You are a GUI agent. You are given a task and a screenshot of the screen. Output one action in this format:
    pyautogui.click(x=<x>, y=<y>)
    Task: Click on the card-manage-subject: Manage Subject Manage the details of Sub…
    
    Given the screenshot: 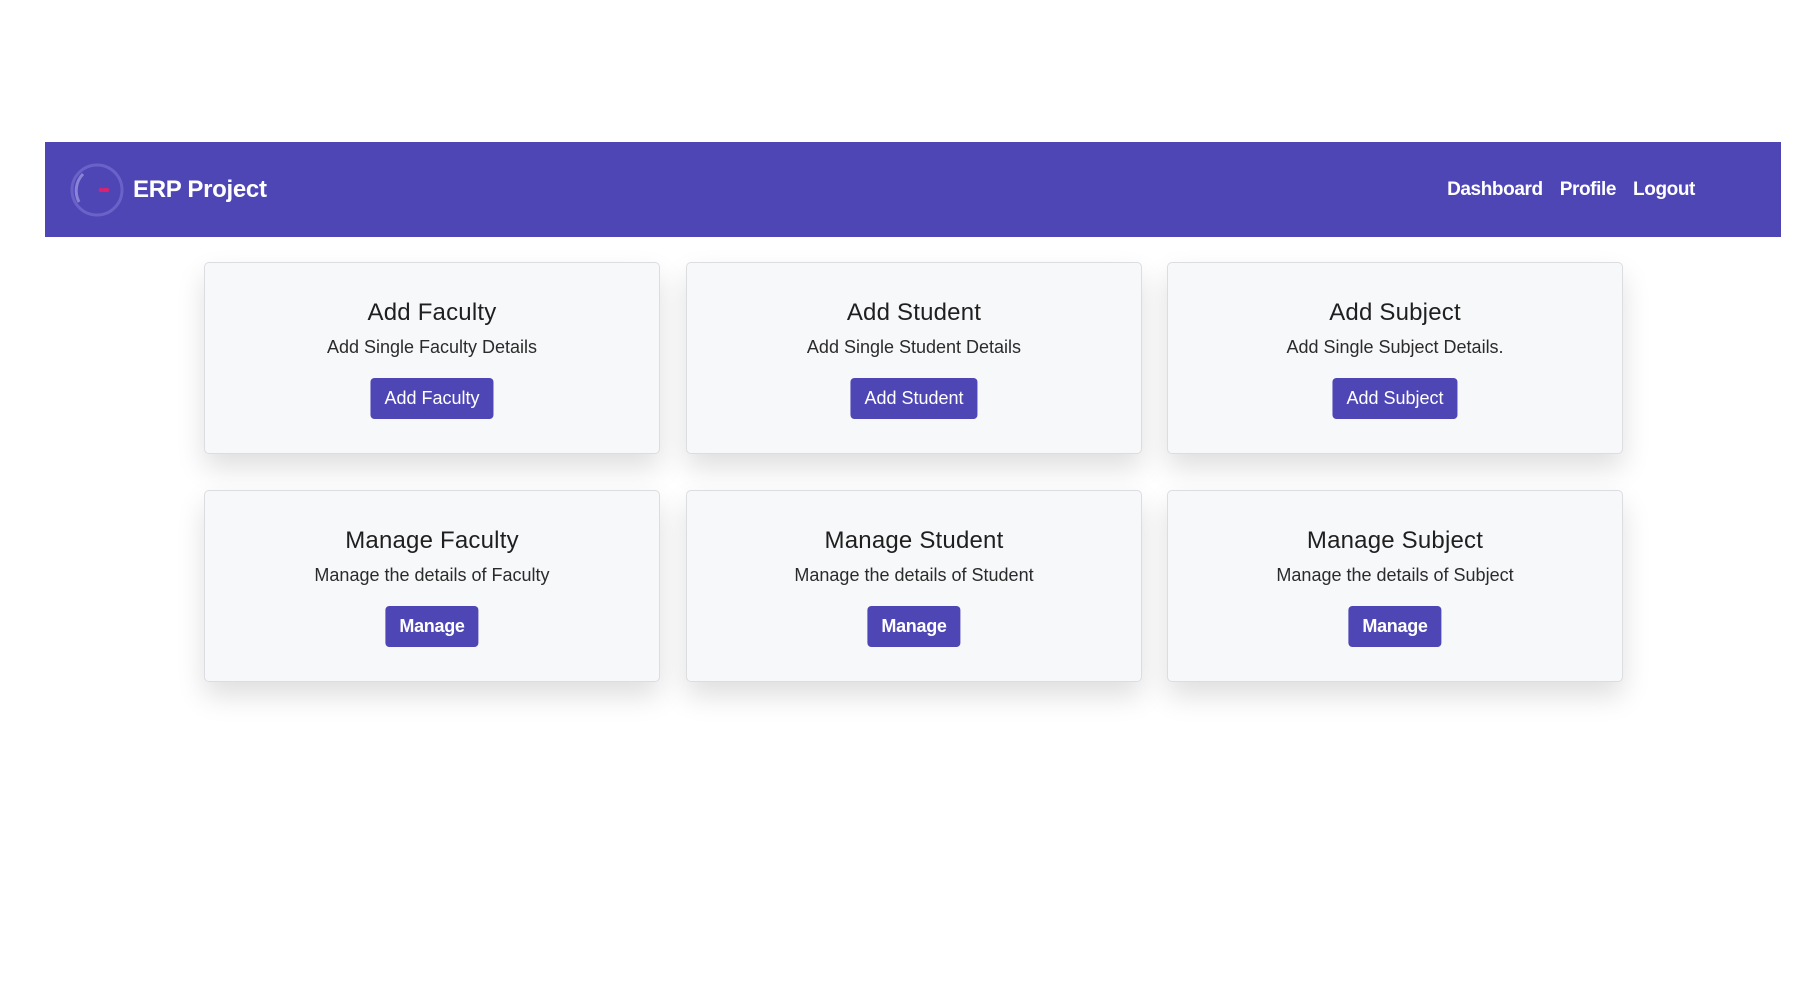 What is the action you would take?
    pyautogui.click(x=1395, y=586)
    